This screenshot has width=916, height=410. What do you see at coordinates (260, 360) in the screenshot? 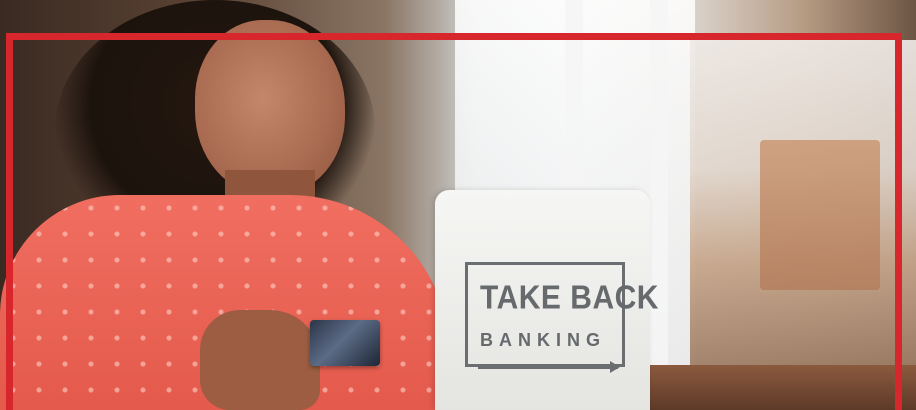
I see `woman-hand` at bounding box center [260, 360].